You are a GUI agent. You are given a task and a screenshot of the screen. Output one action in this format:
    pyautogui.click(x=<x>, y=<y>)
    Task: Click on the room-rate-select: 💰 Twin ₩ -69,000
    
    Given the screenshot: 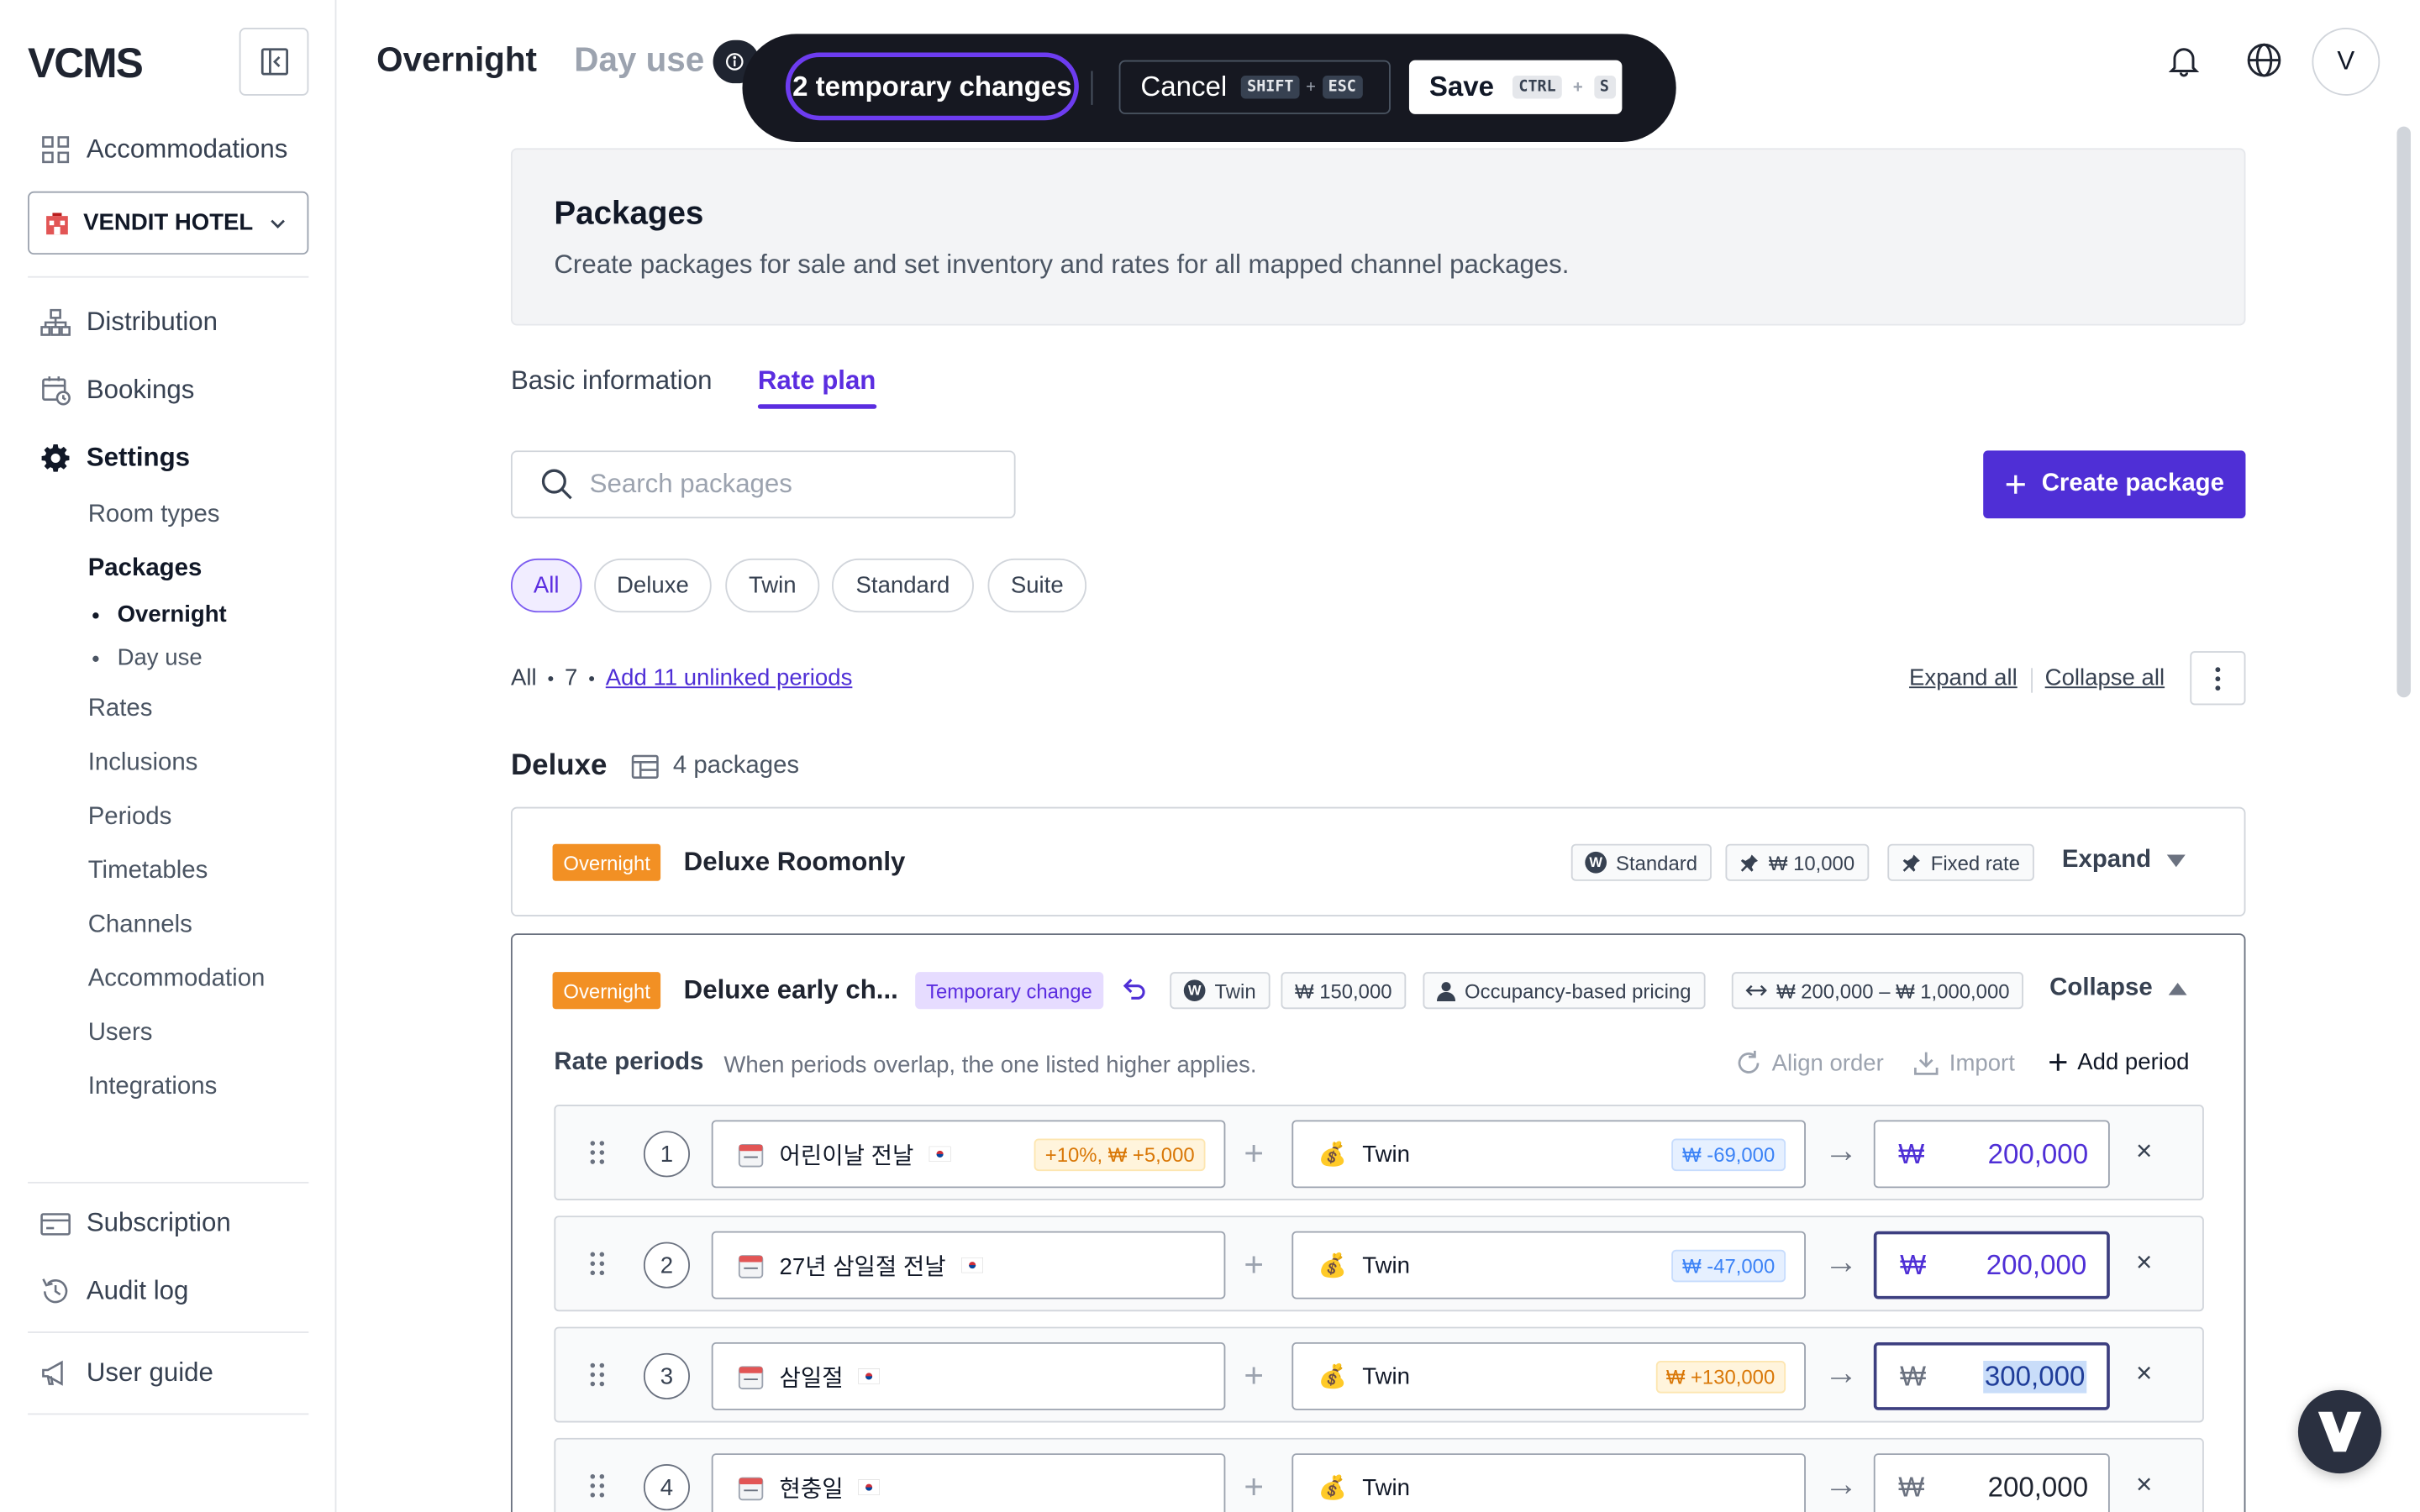 What is the action you would take?
    pyautogui.click(x=1549, y=1154)
    